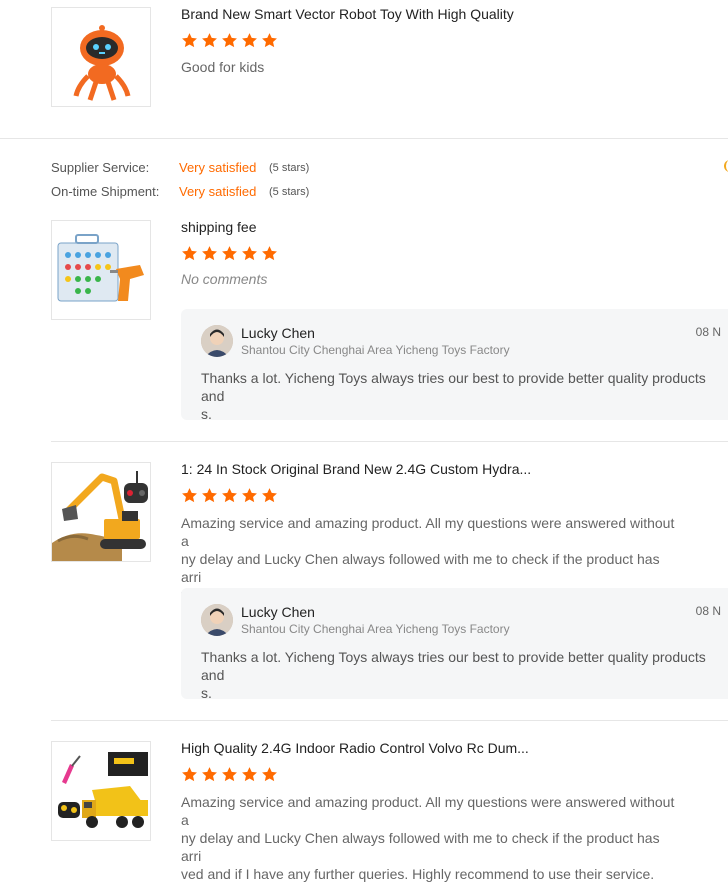 The image size is (728, 883). I want to click on excavator-image, so click(100, 516).